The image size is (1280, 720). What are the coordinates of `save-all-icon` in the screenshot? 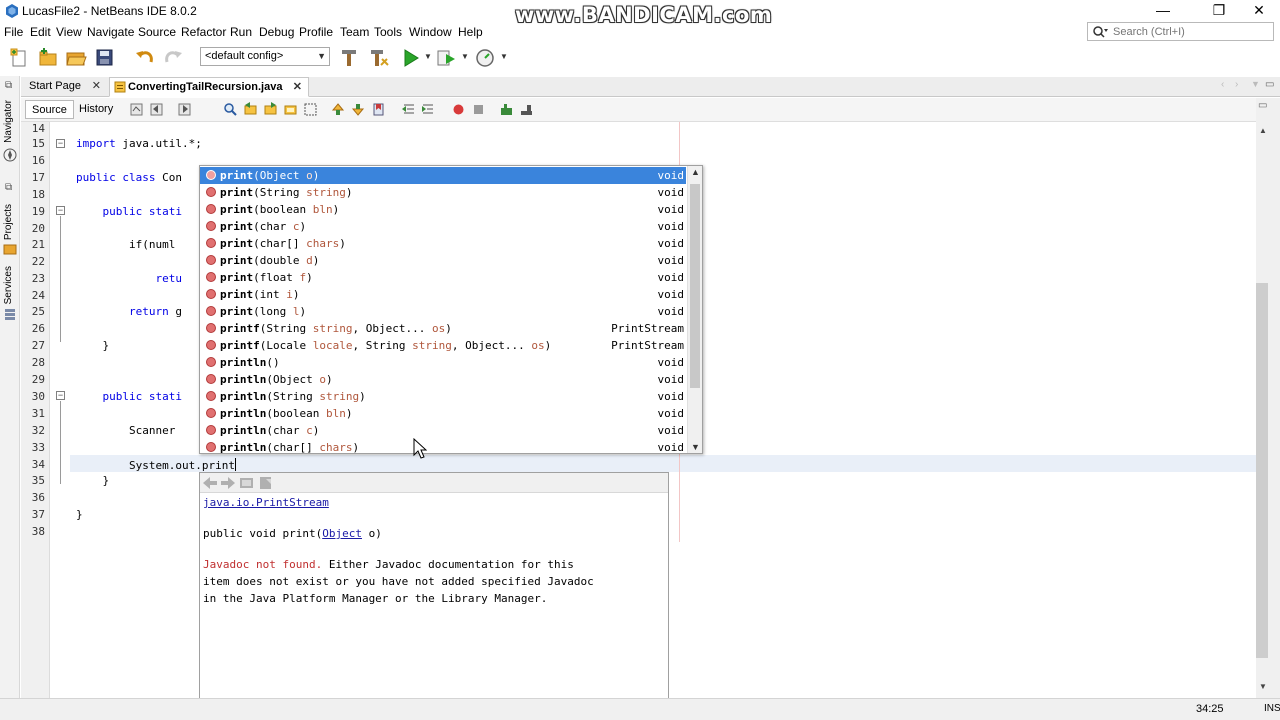 It's located at (105, 58).